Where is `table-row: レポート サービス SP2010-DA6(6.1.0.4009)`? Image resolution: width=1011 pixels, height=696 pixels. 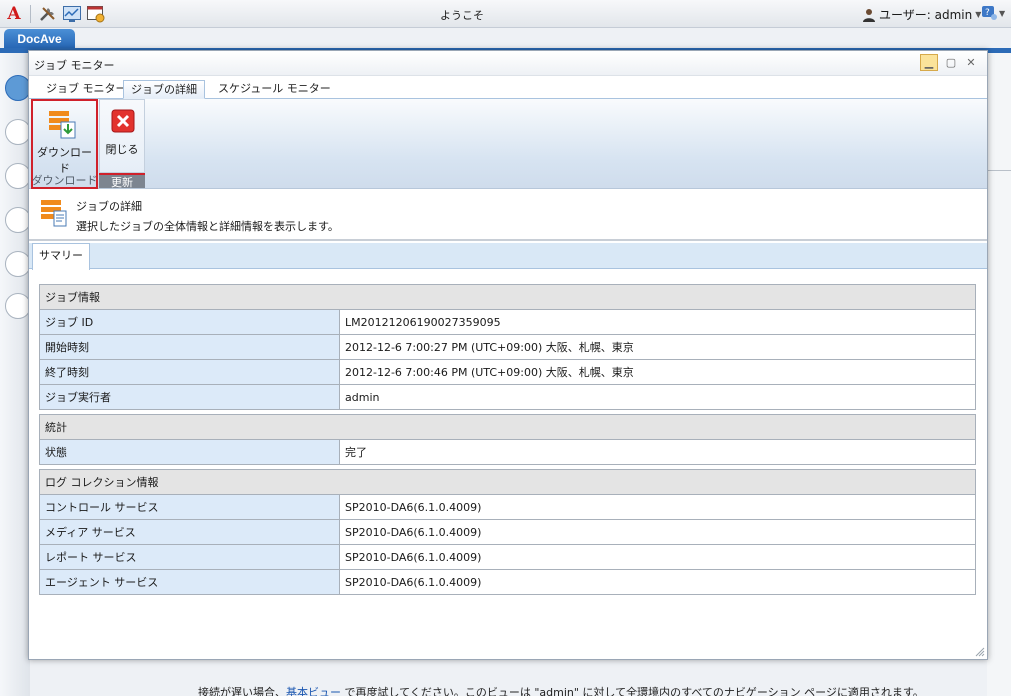
table-row: レポート サービス SP2010-DA6(6.1.0.4009) is located at coordinates (507, 557).